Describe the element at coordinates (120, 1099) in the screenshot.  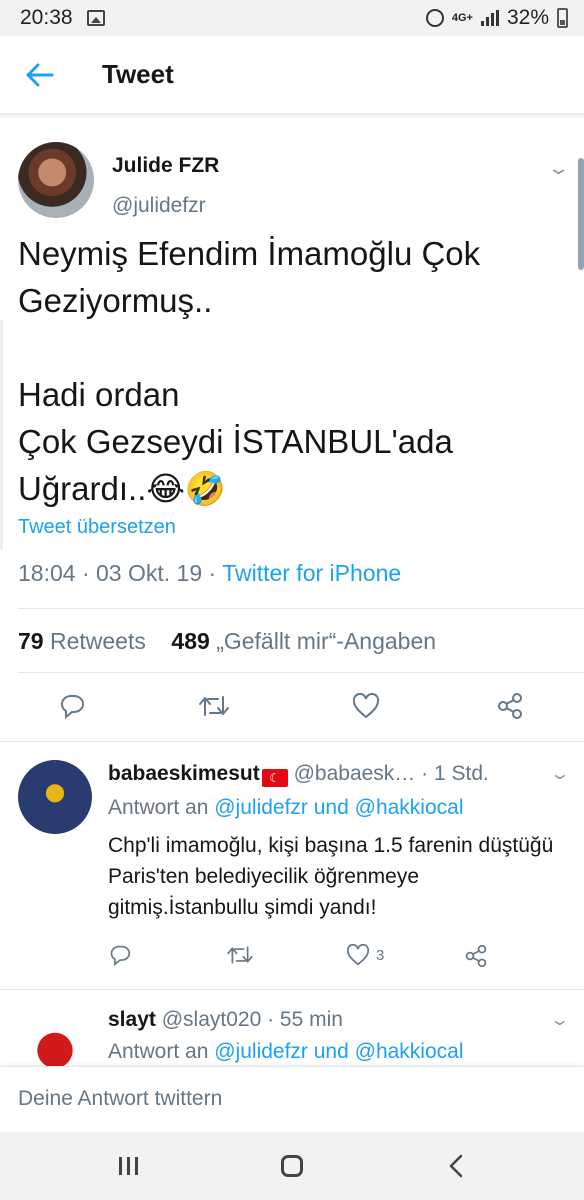
I see `compose-input: Deine Antwort twittern` at that location.